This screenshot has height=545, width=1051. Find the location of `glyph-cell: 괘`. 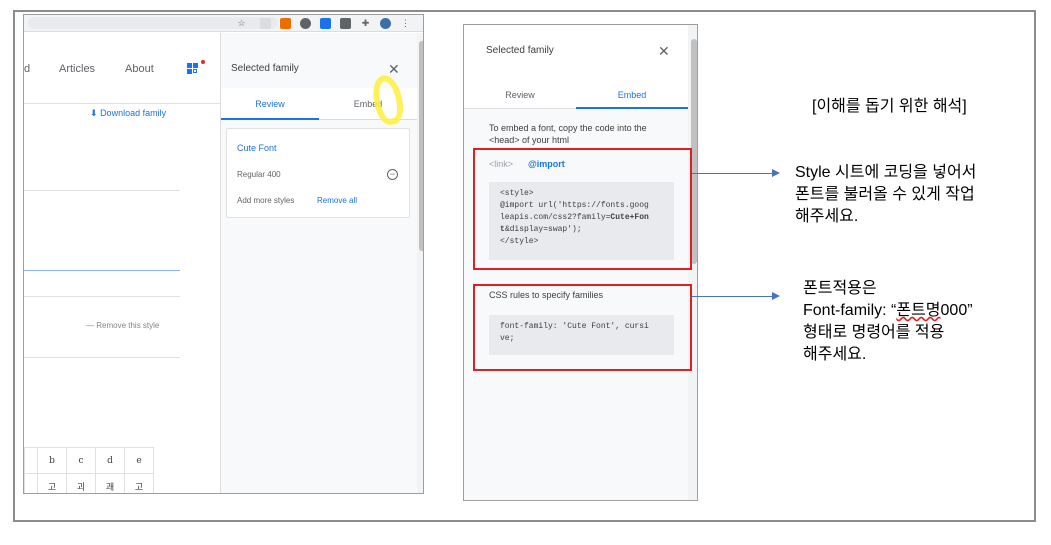

glyph-cell: 괘 is located at coordinates (110, 483).